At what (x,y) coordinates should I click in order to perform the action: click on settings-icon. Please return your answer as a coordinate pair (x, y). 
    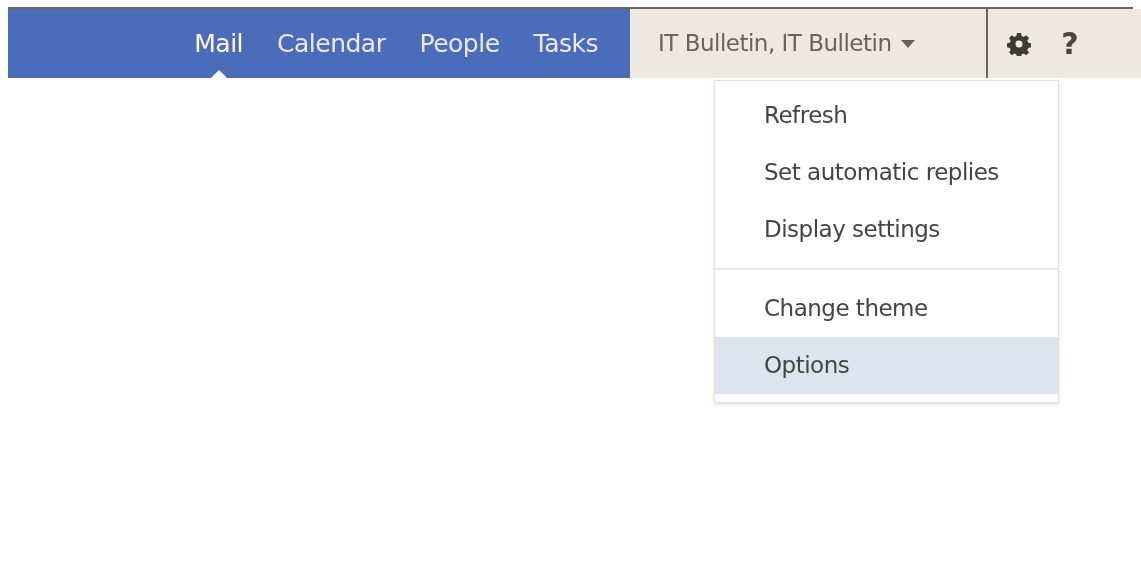
    Looking at the image, I should click on (1019, 43).